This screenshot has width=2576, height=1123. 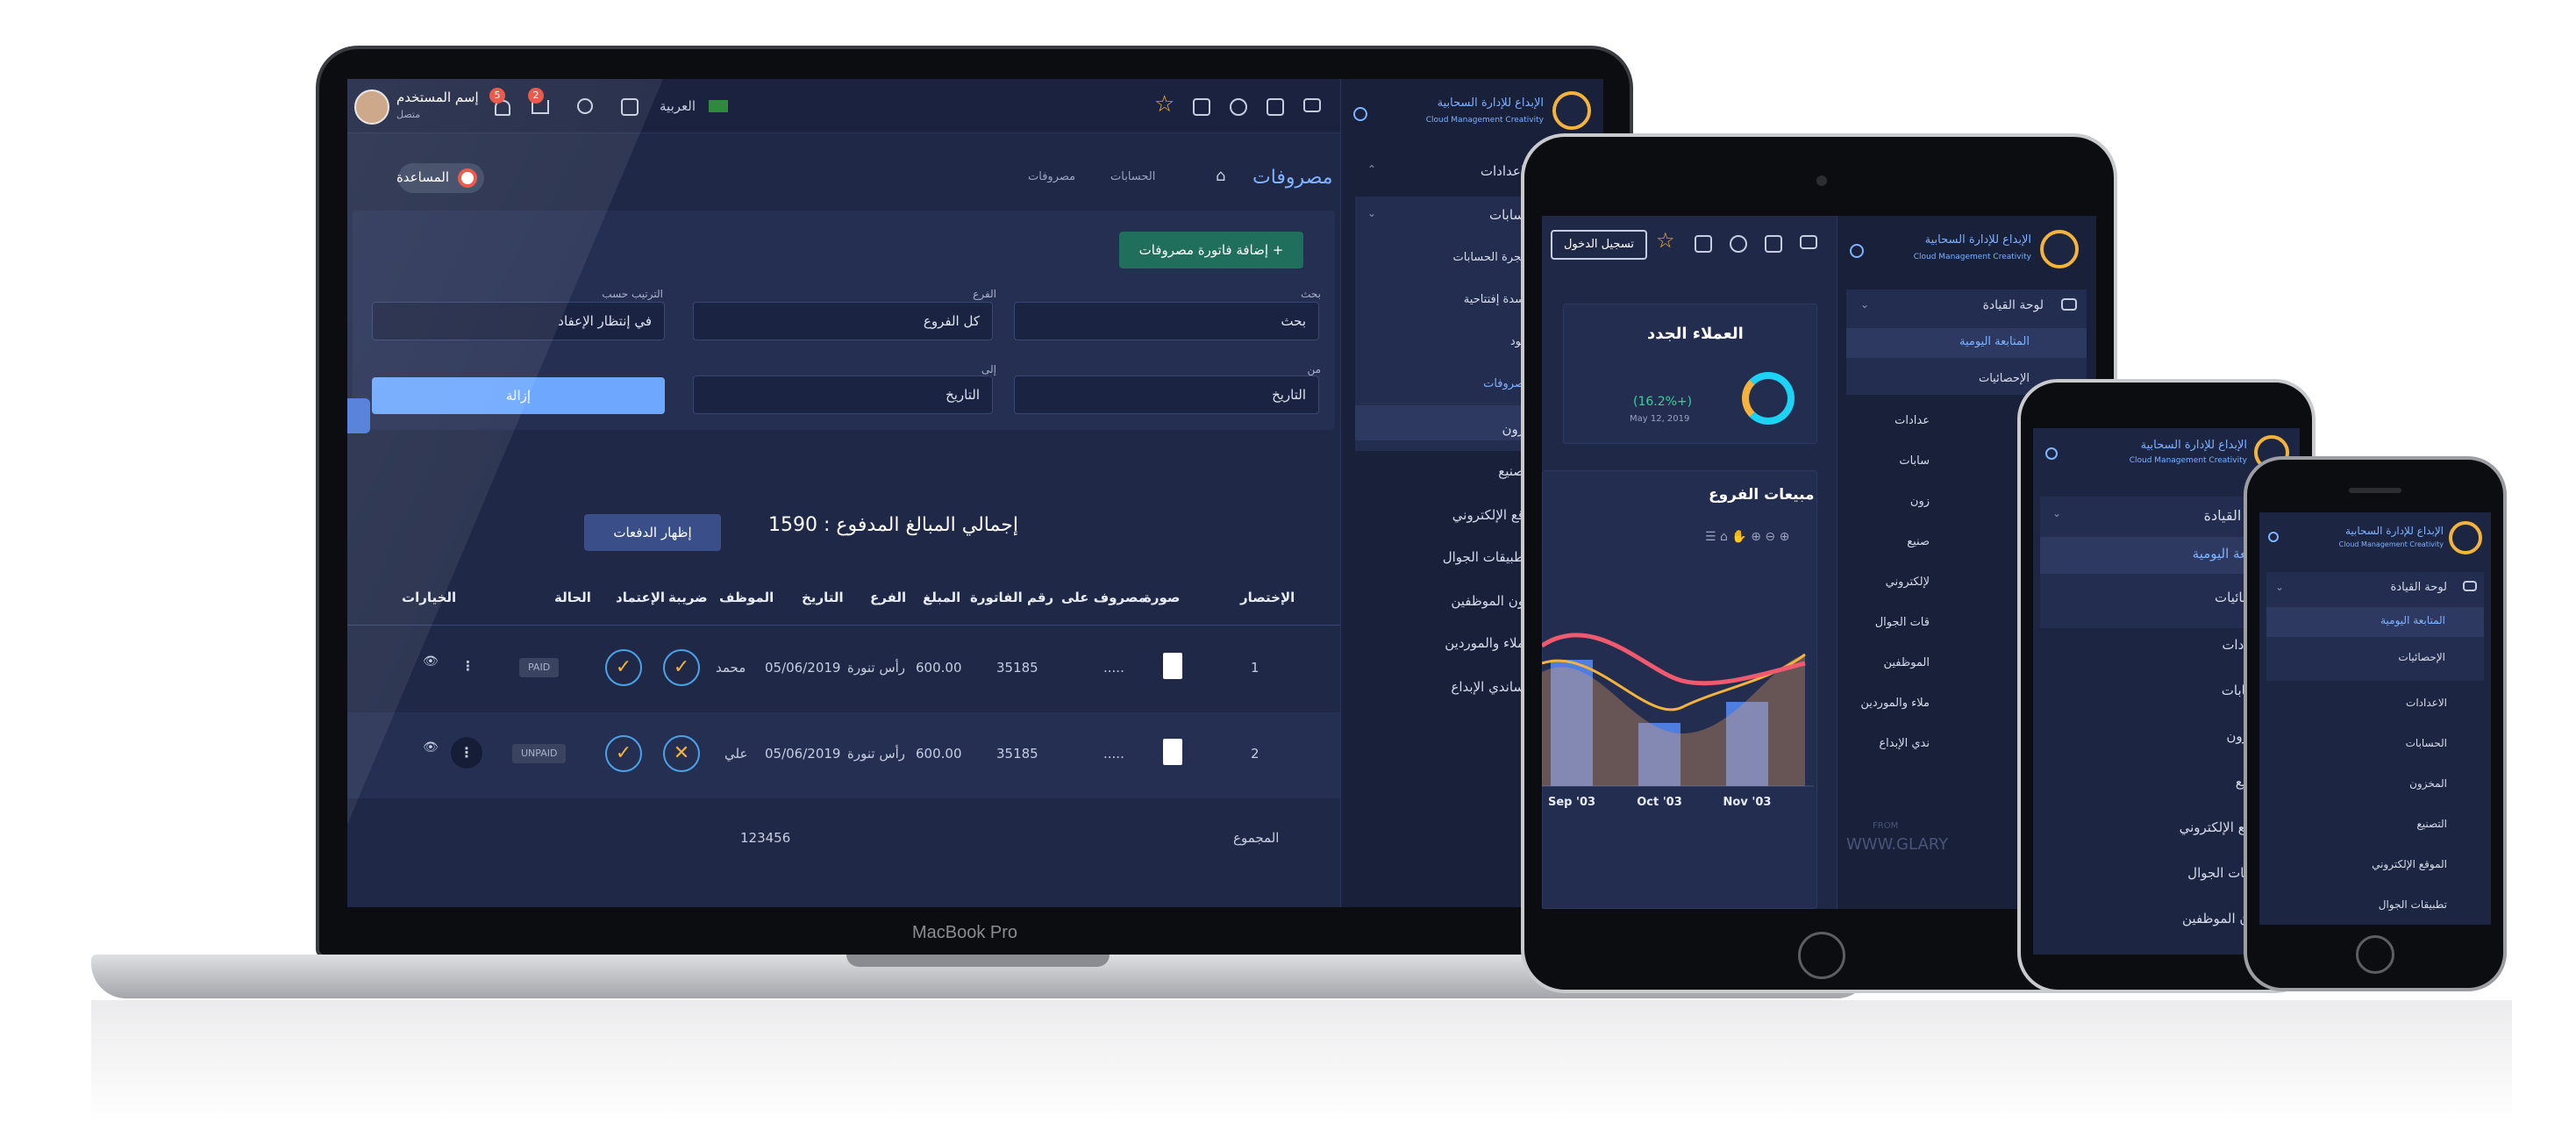 What do you see at coordinates (519, 395) in the screenshot?
I see `clear-button: إزالة` at bounding box center [519, 395].